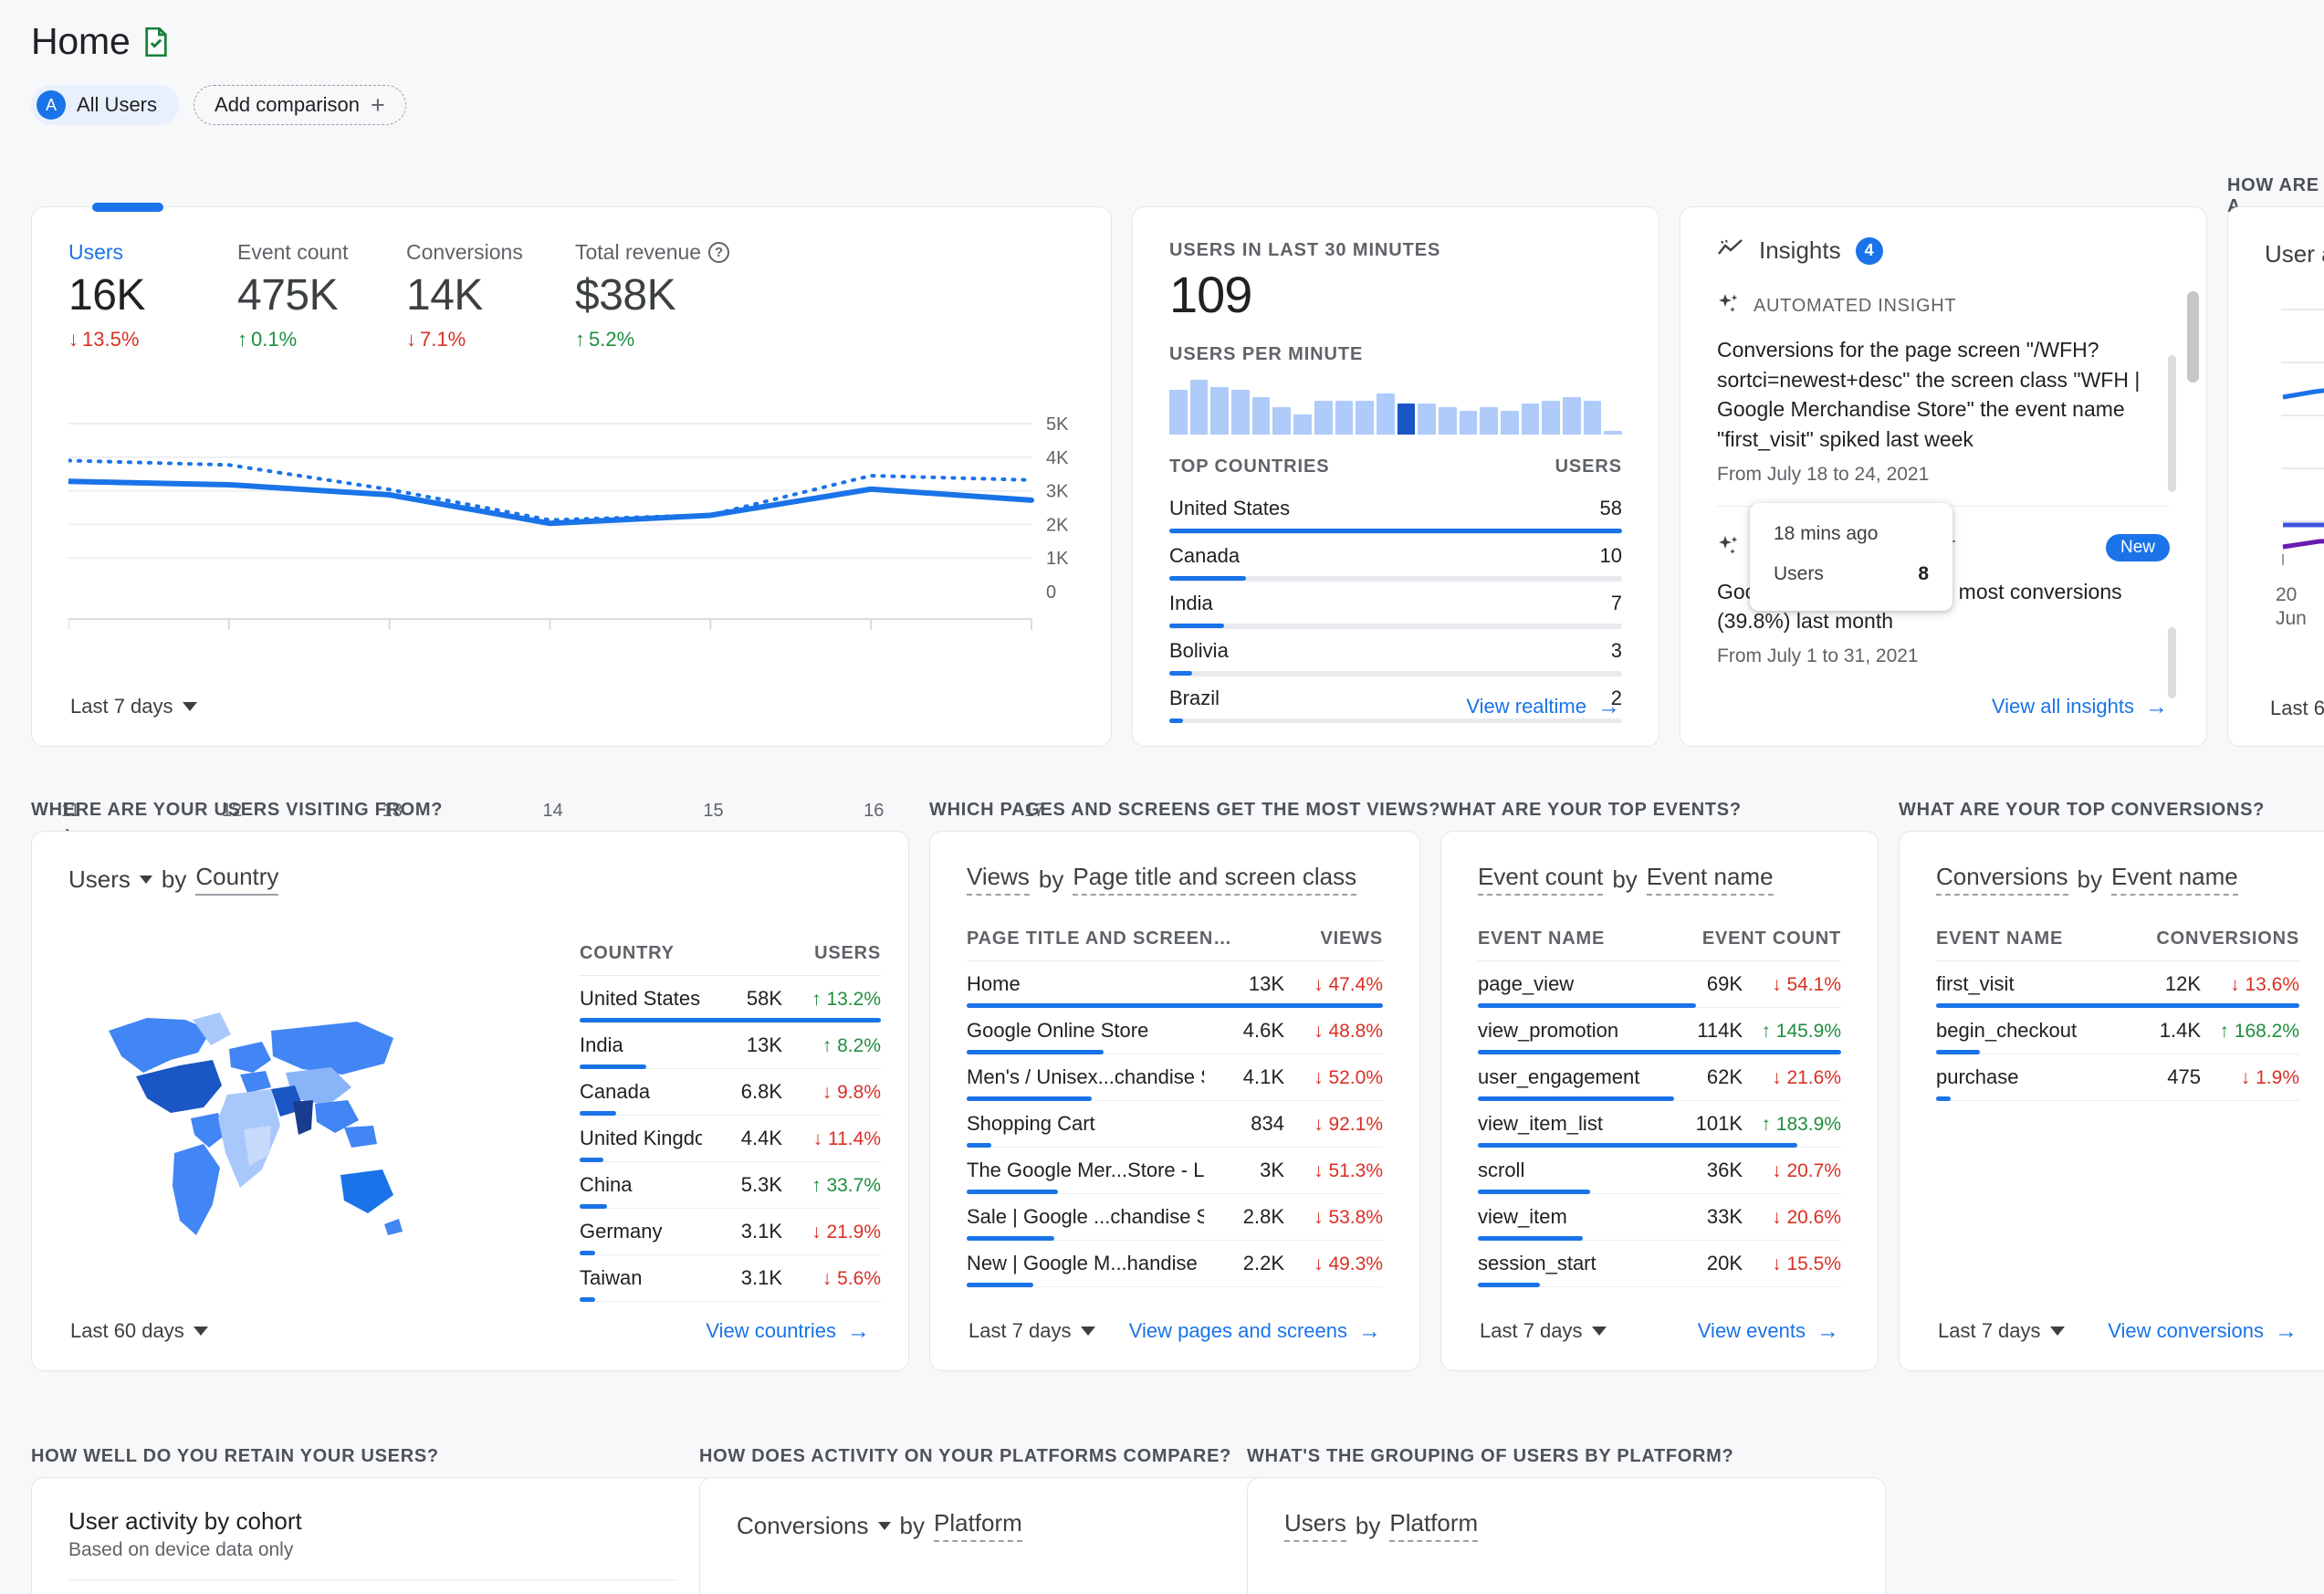 The image size is (2324, 1594). I want to click on metric-link-event-count: Event count, so click(1541, 879).